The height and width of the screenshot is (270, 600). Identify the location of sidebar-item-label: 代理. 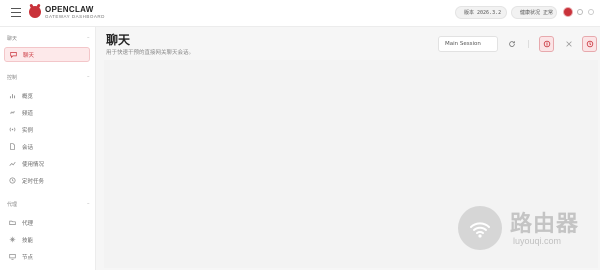
(28, 223).